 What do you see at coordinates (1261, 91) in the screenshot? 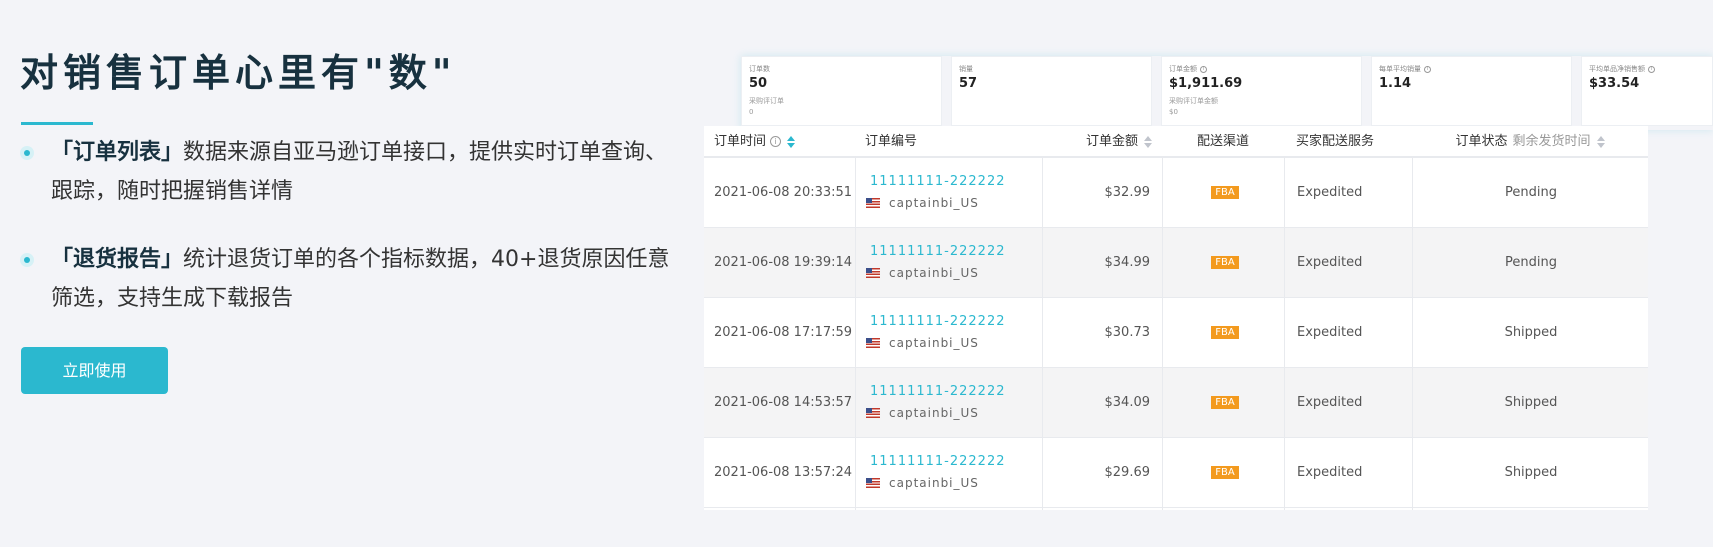
I see `stat-card-order-amount: 订单金额 i $1,911.69 采购评订单金额 $0` at bounding box center [1261, 91].